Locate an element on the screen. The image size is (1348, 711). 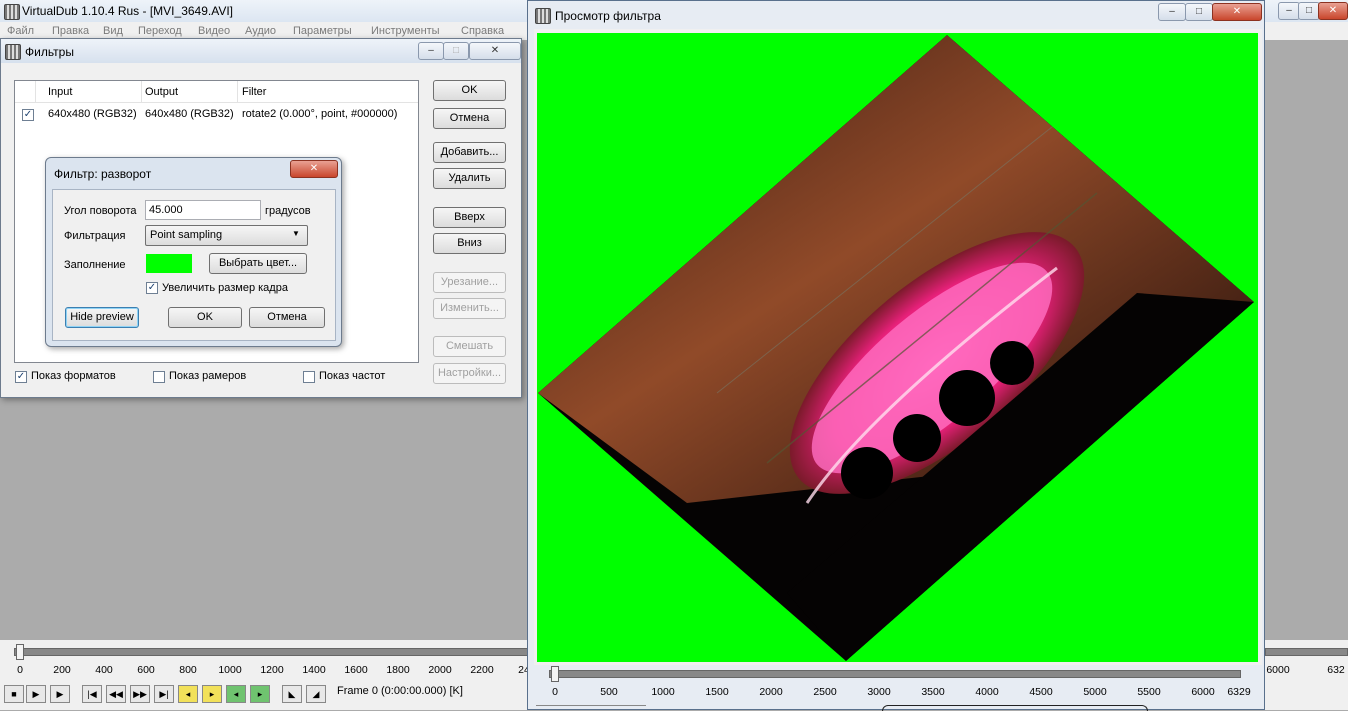
filter-list-header: Input Output Filter is located at coordinates (216, 92).